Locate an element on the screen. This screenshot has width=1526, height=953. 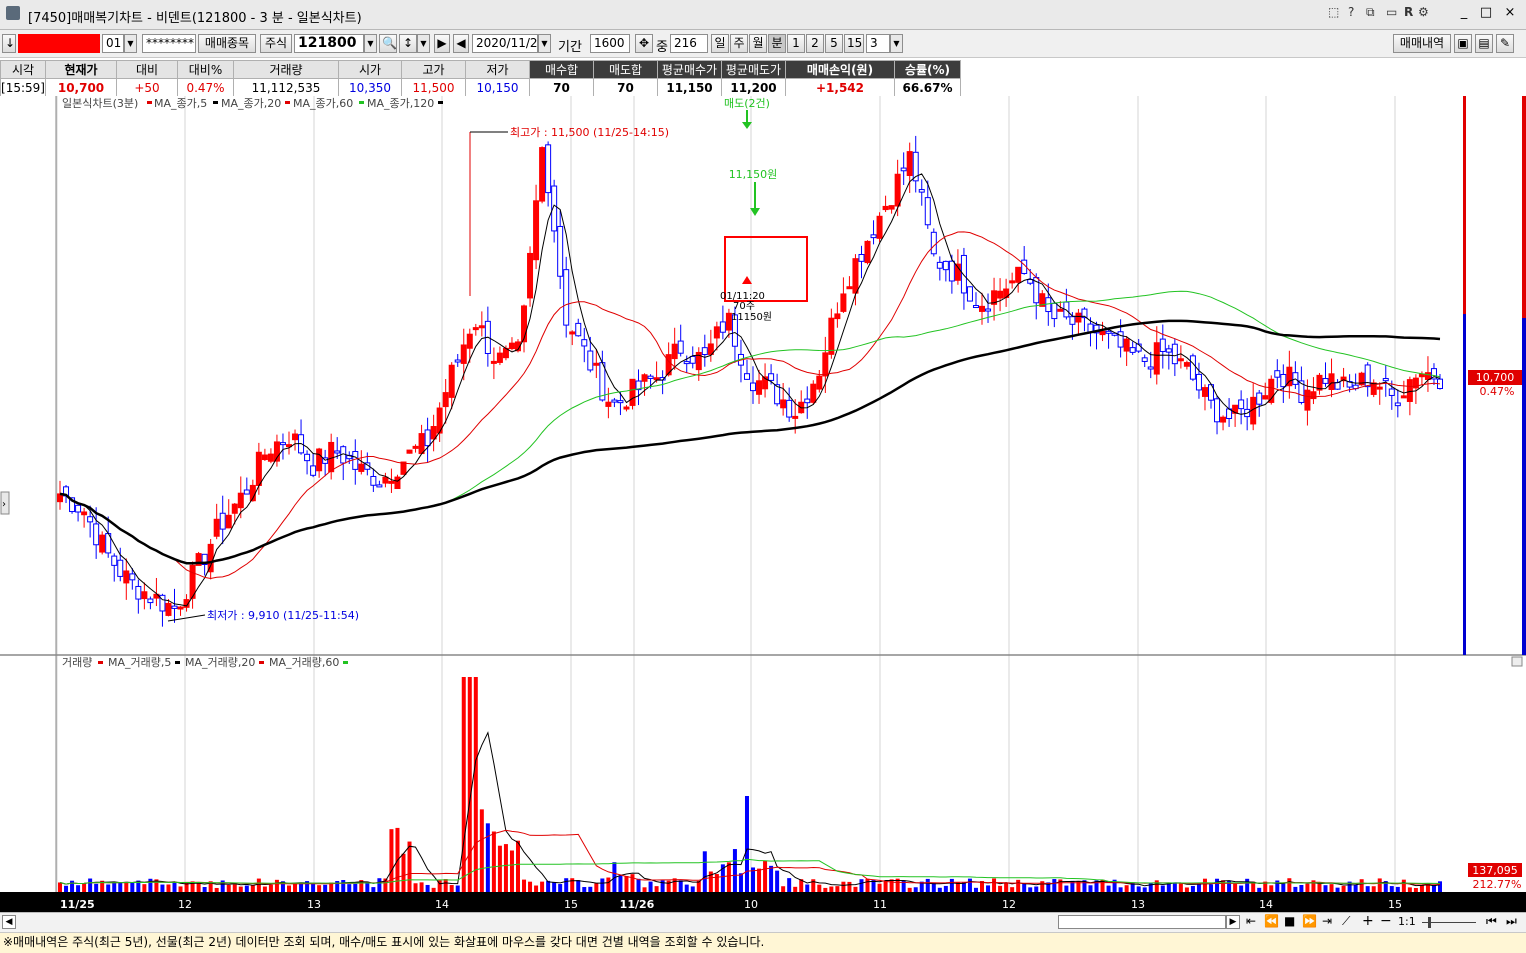
interval-2-button: 2 is located at coordinates (815, 43).